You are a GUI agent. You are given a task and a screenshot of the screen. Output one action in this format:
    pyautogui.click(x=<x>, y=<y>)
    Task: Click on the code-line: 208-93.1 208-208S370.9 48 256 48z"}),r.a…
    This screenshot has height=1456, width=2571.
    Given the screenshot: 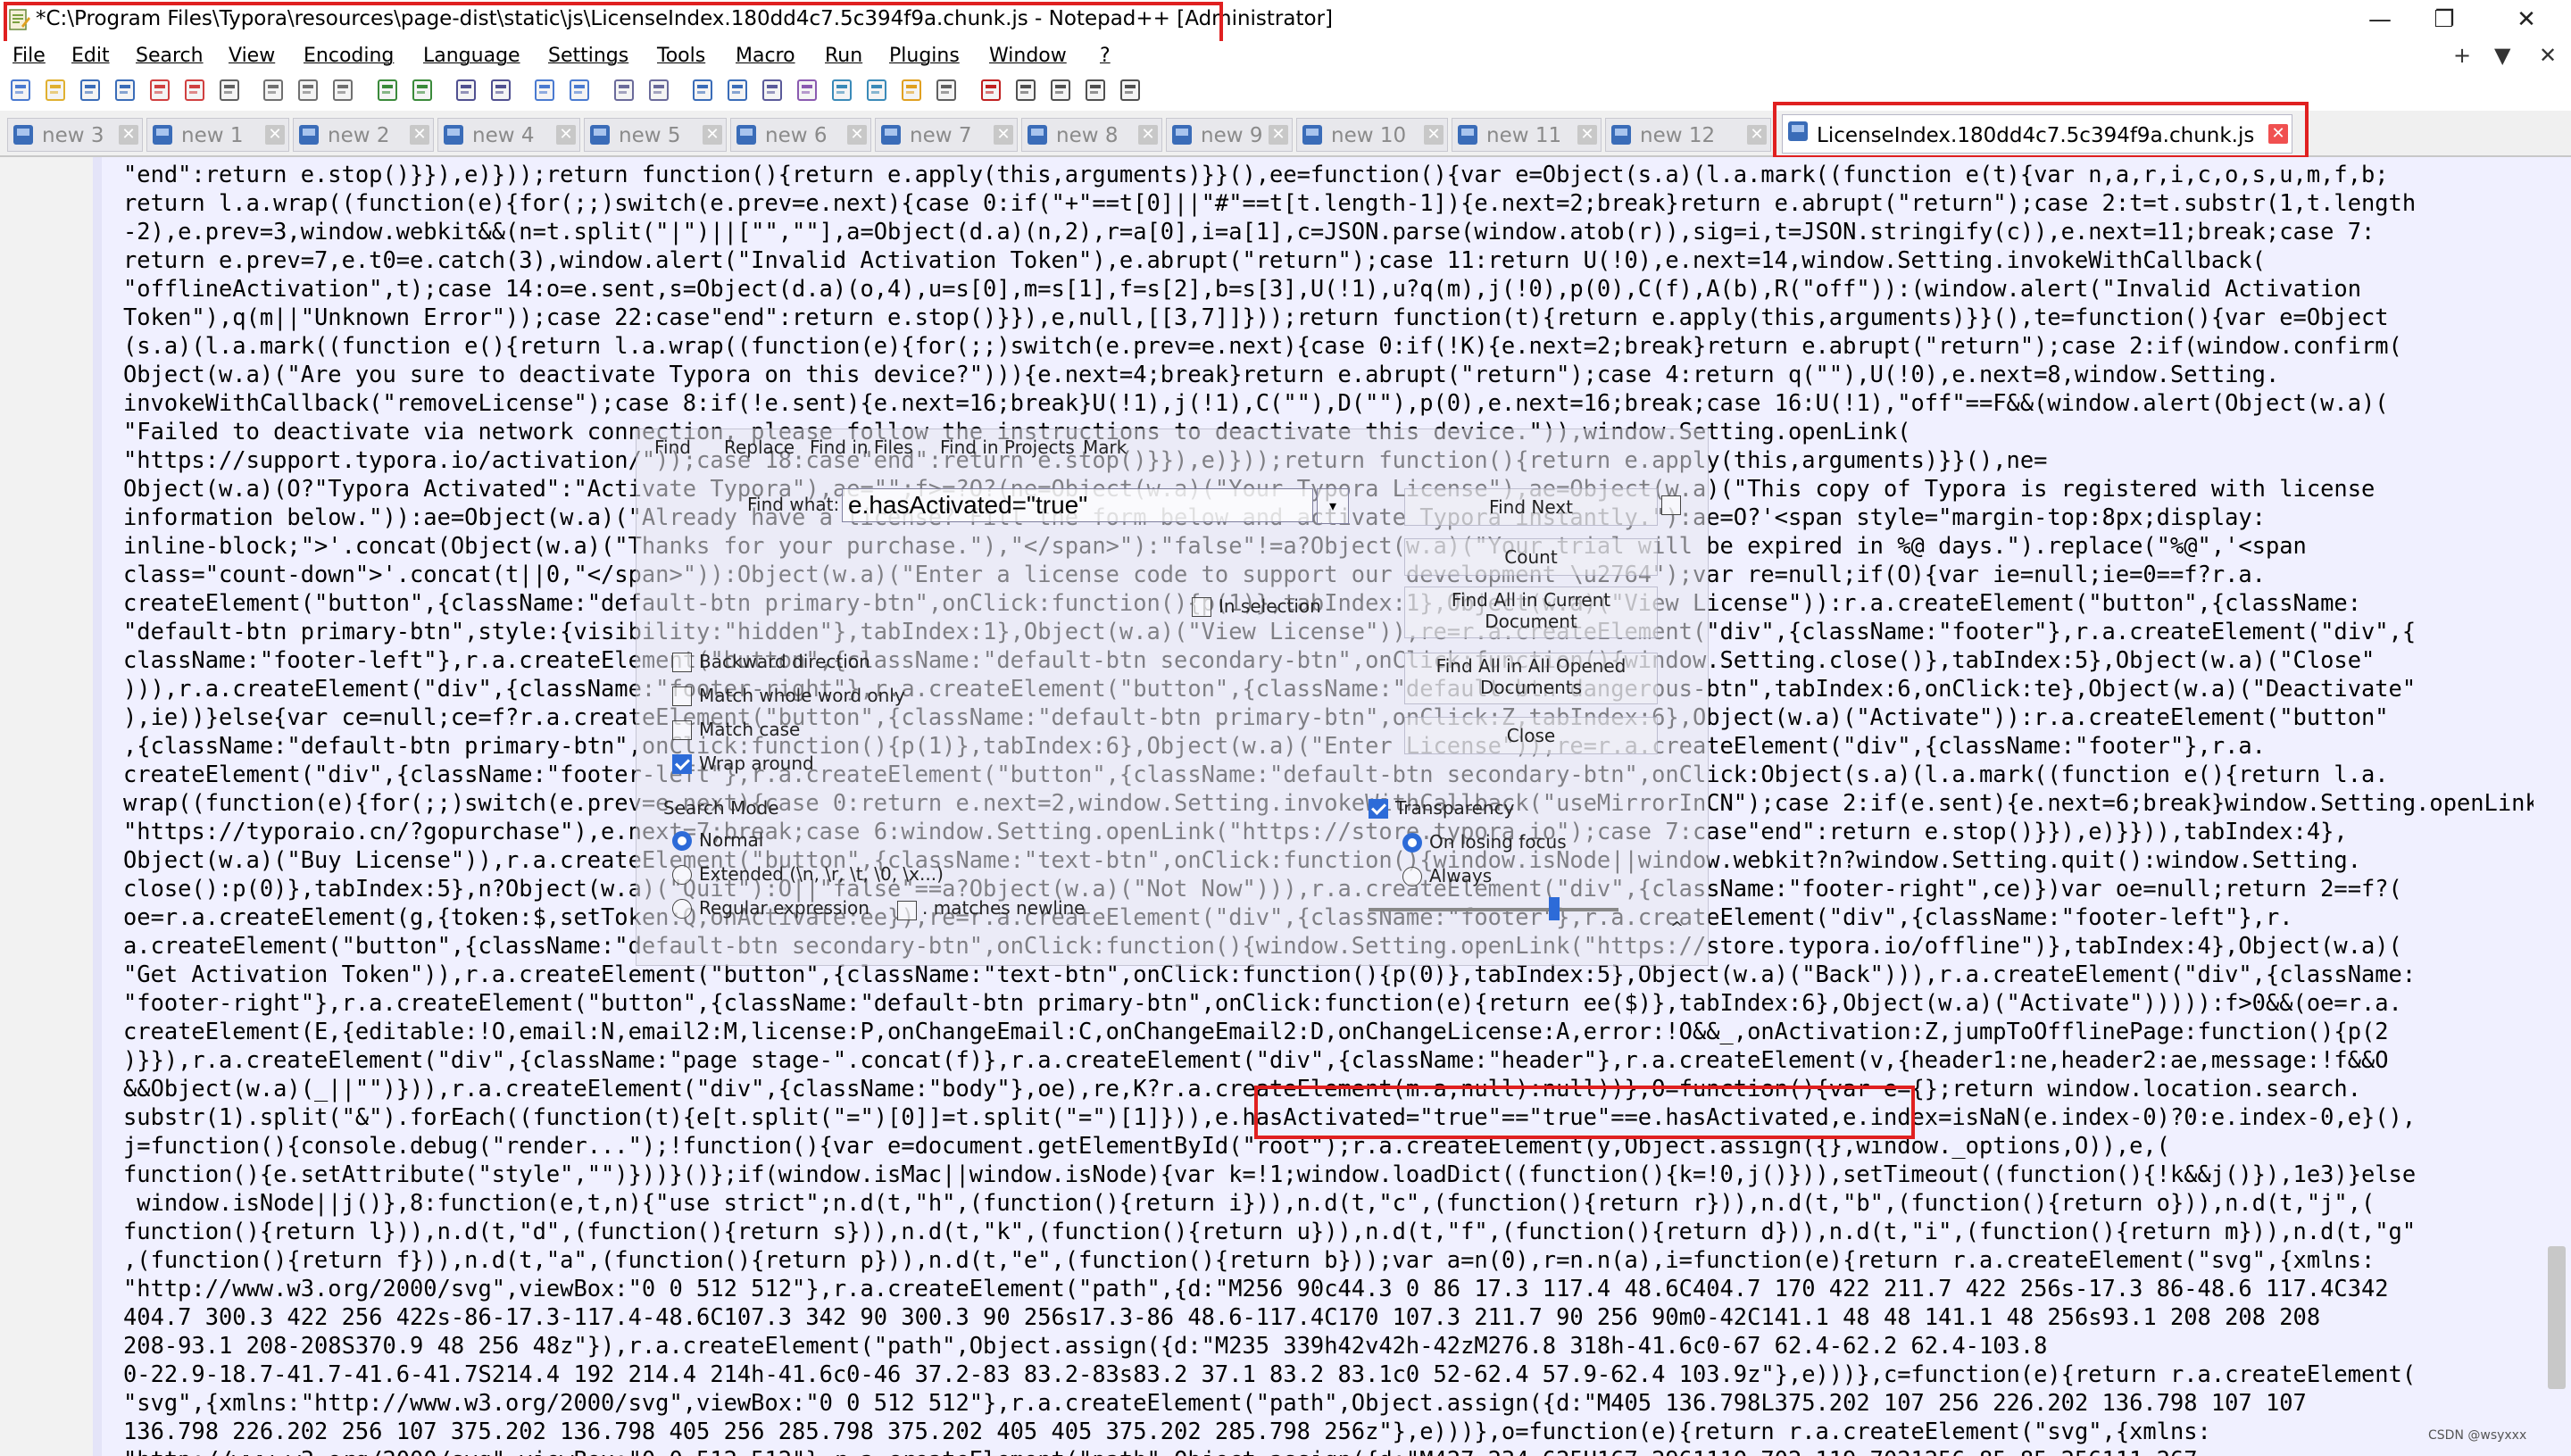 What is the action you would take?
    pyautogui.click(x=1085, y=1346)
    